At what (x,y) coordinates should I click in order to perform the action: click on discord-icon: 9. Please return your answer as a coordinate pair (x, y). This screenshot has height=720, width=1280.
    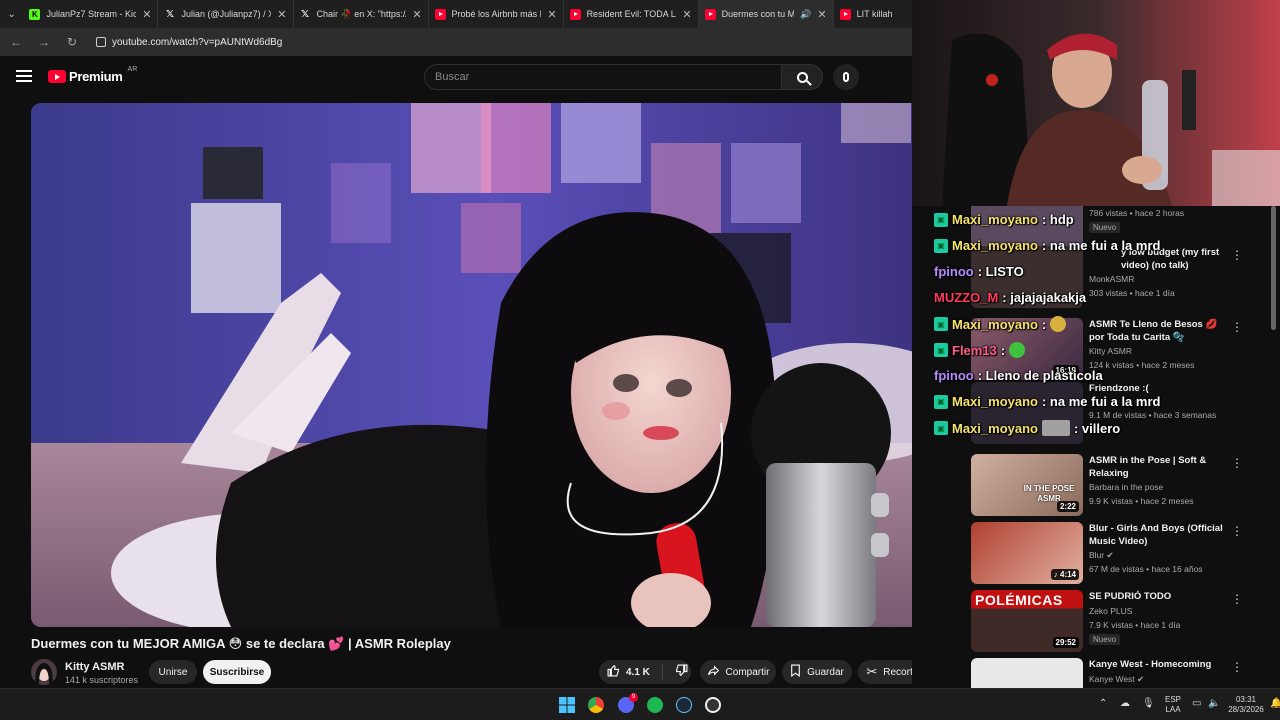
    Looking at the image, I should click on (628, 703).